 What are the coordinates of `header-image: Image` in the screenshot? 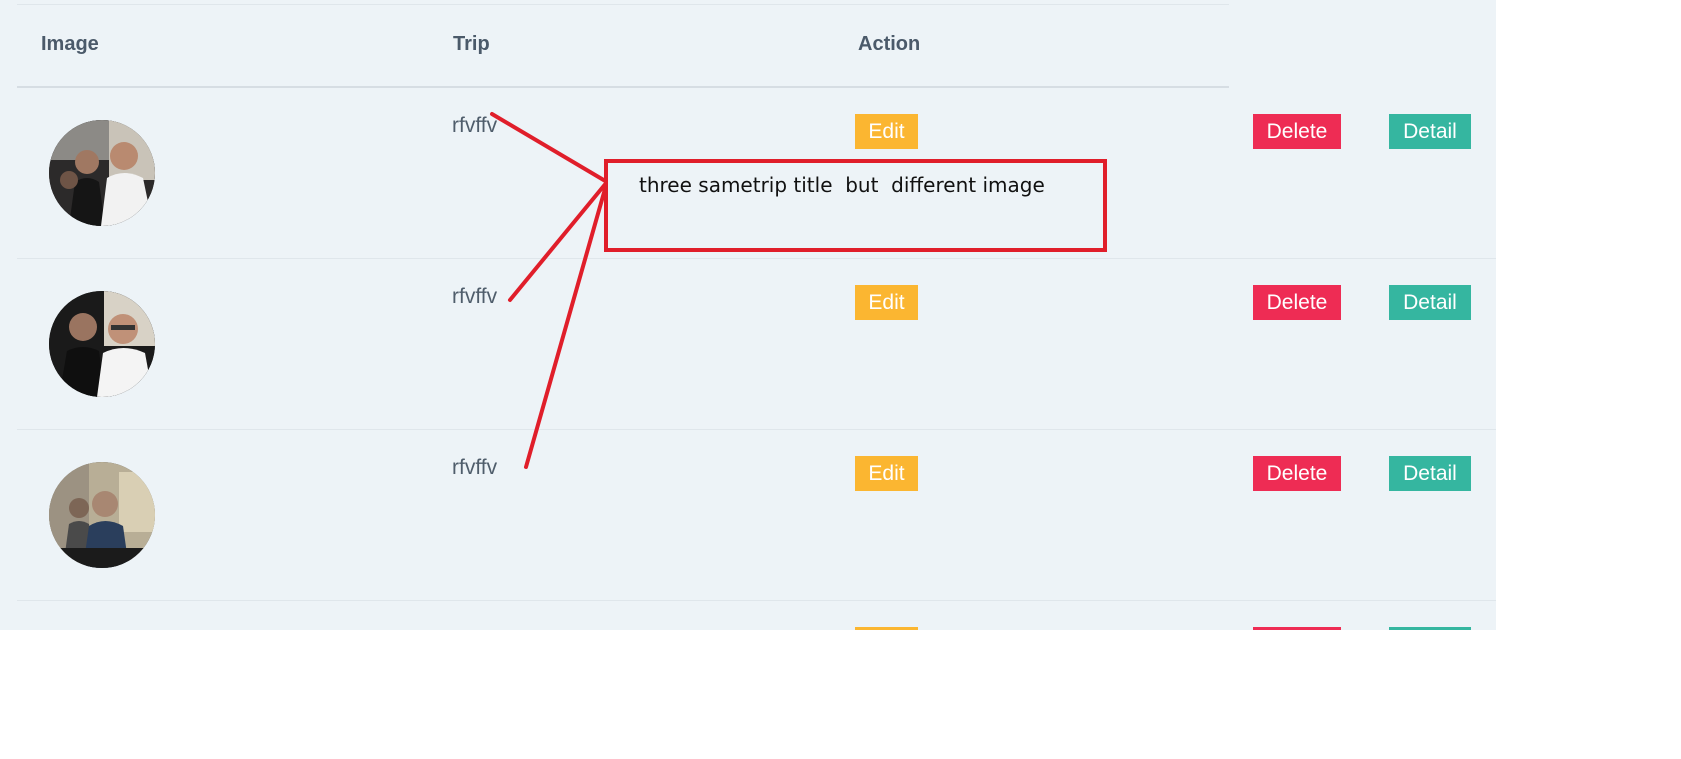 It's located at (70, 44).